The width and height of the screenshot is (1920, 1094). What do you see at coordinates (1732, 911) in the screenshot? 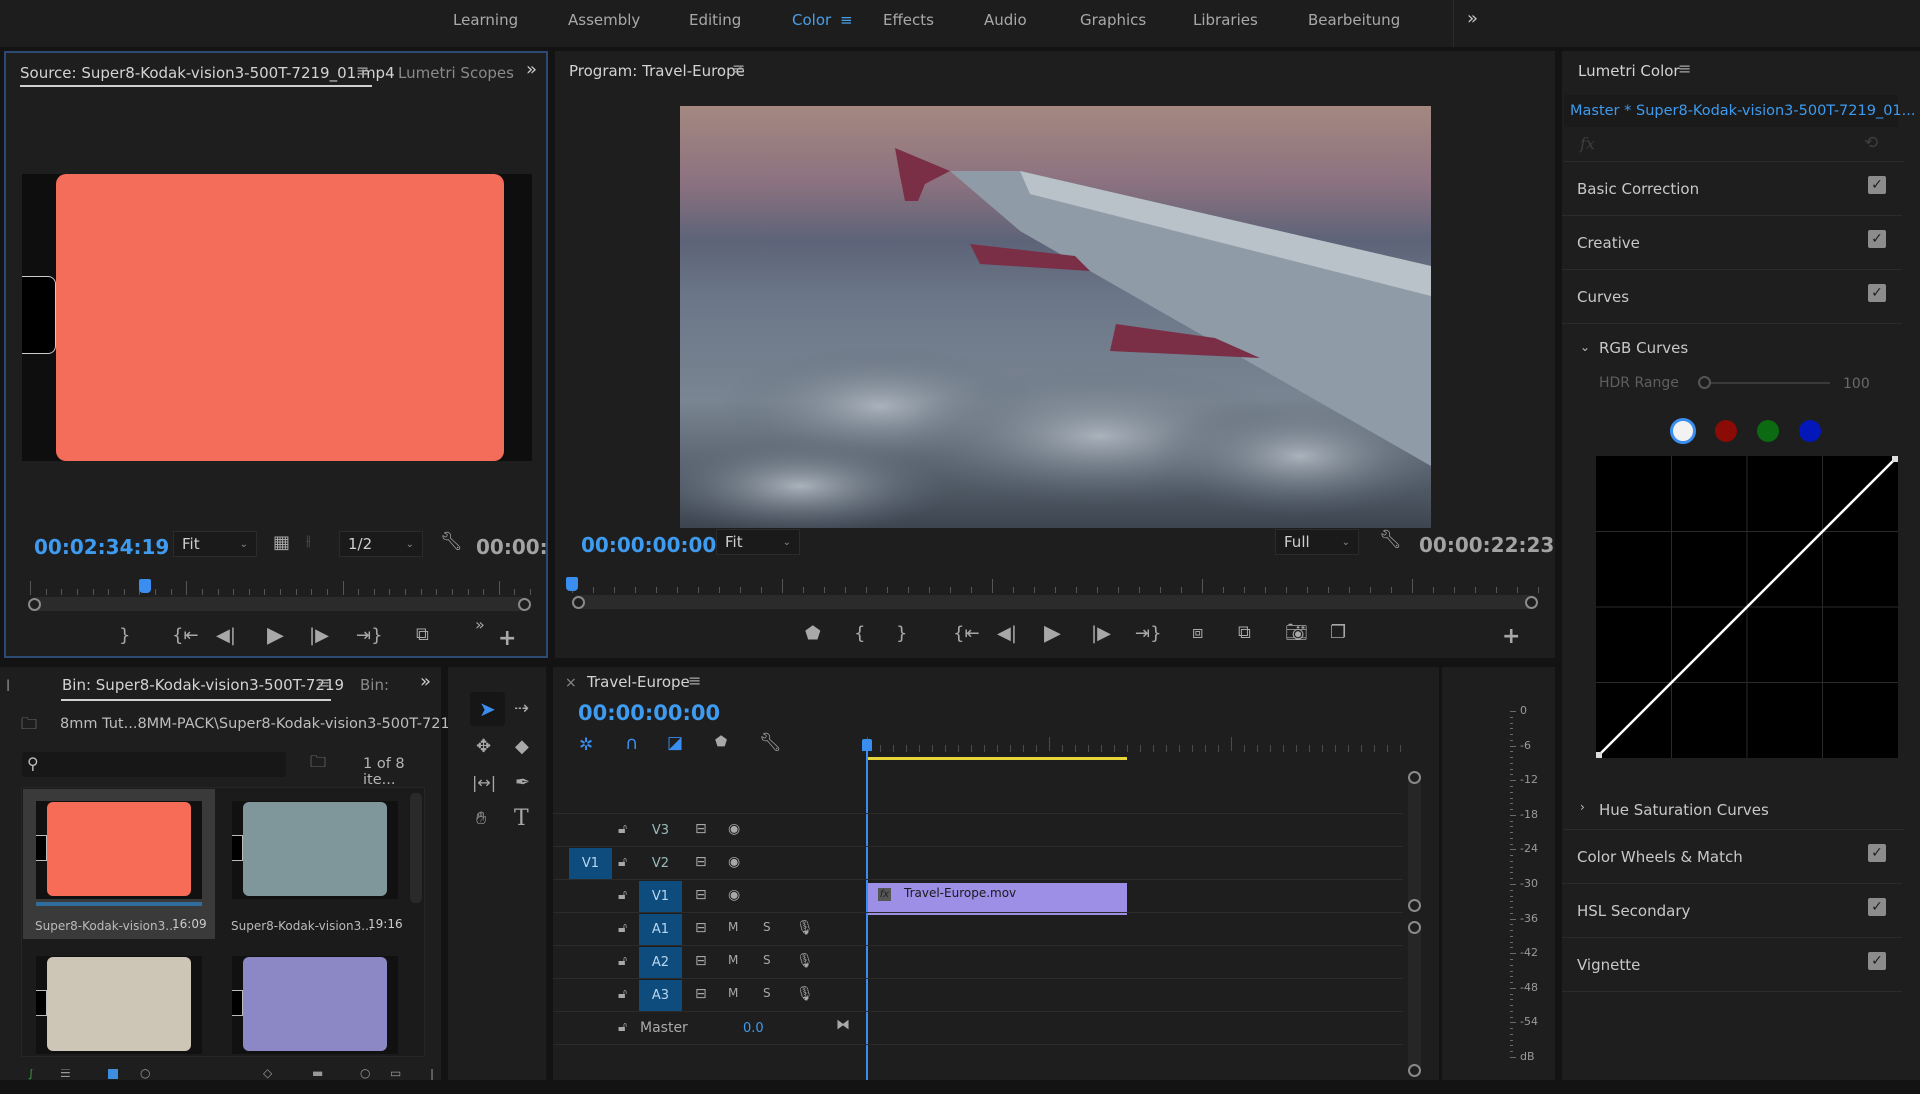
I see `lumetri-section-hsl-secondary: HSL Secondary ✓` at bounding box center [1732, 911].